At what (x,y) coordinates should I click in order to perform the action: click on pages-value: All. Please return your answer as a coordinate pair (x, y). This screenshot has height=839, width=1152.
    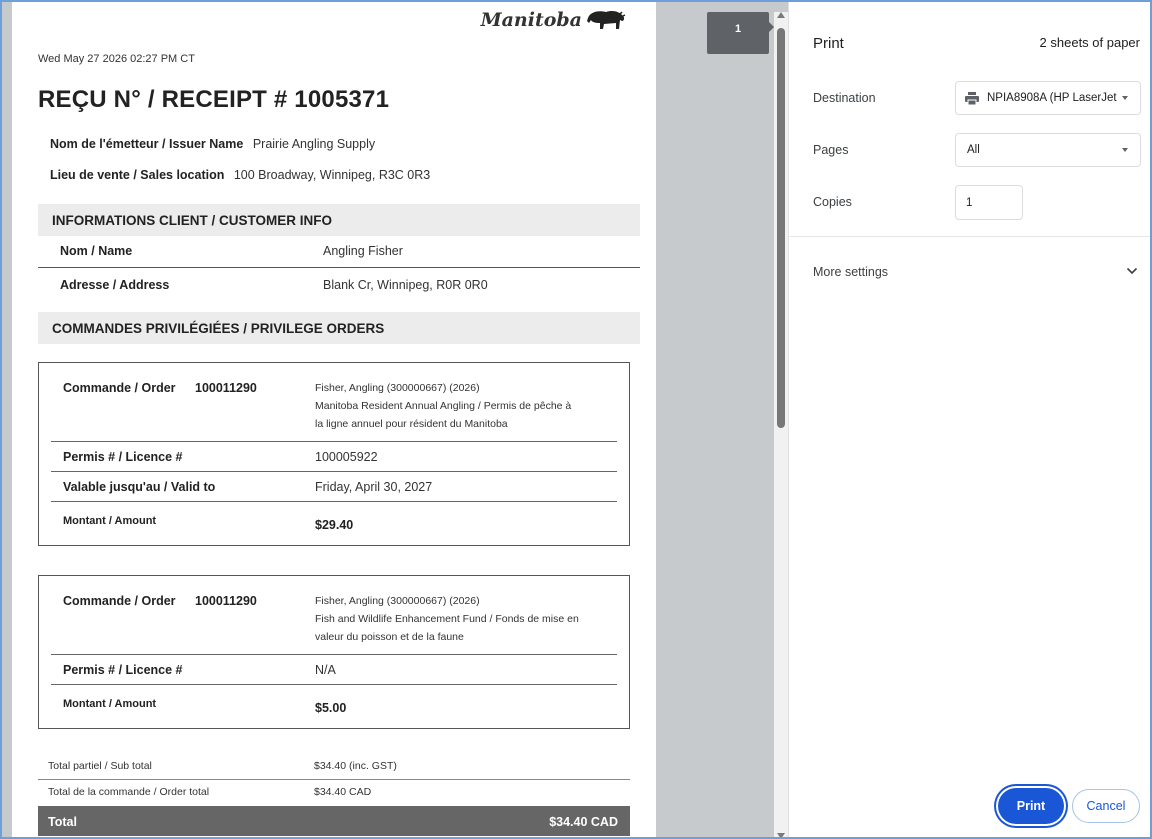
    Looking at the image, I should click on (973, 150).